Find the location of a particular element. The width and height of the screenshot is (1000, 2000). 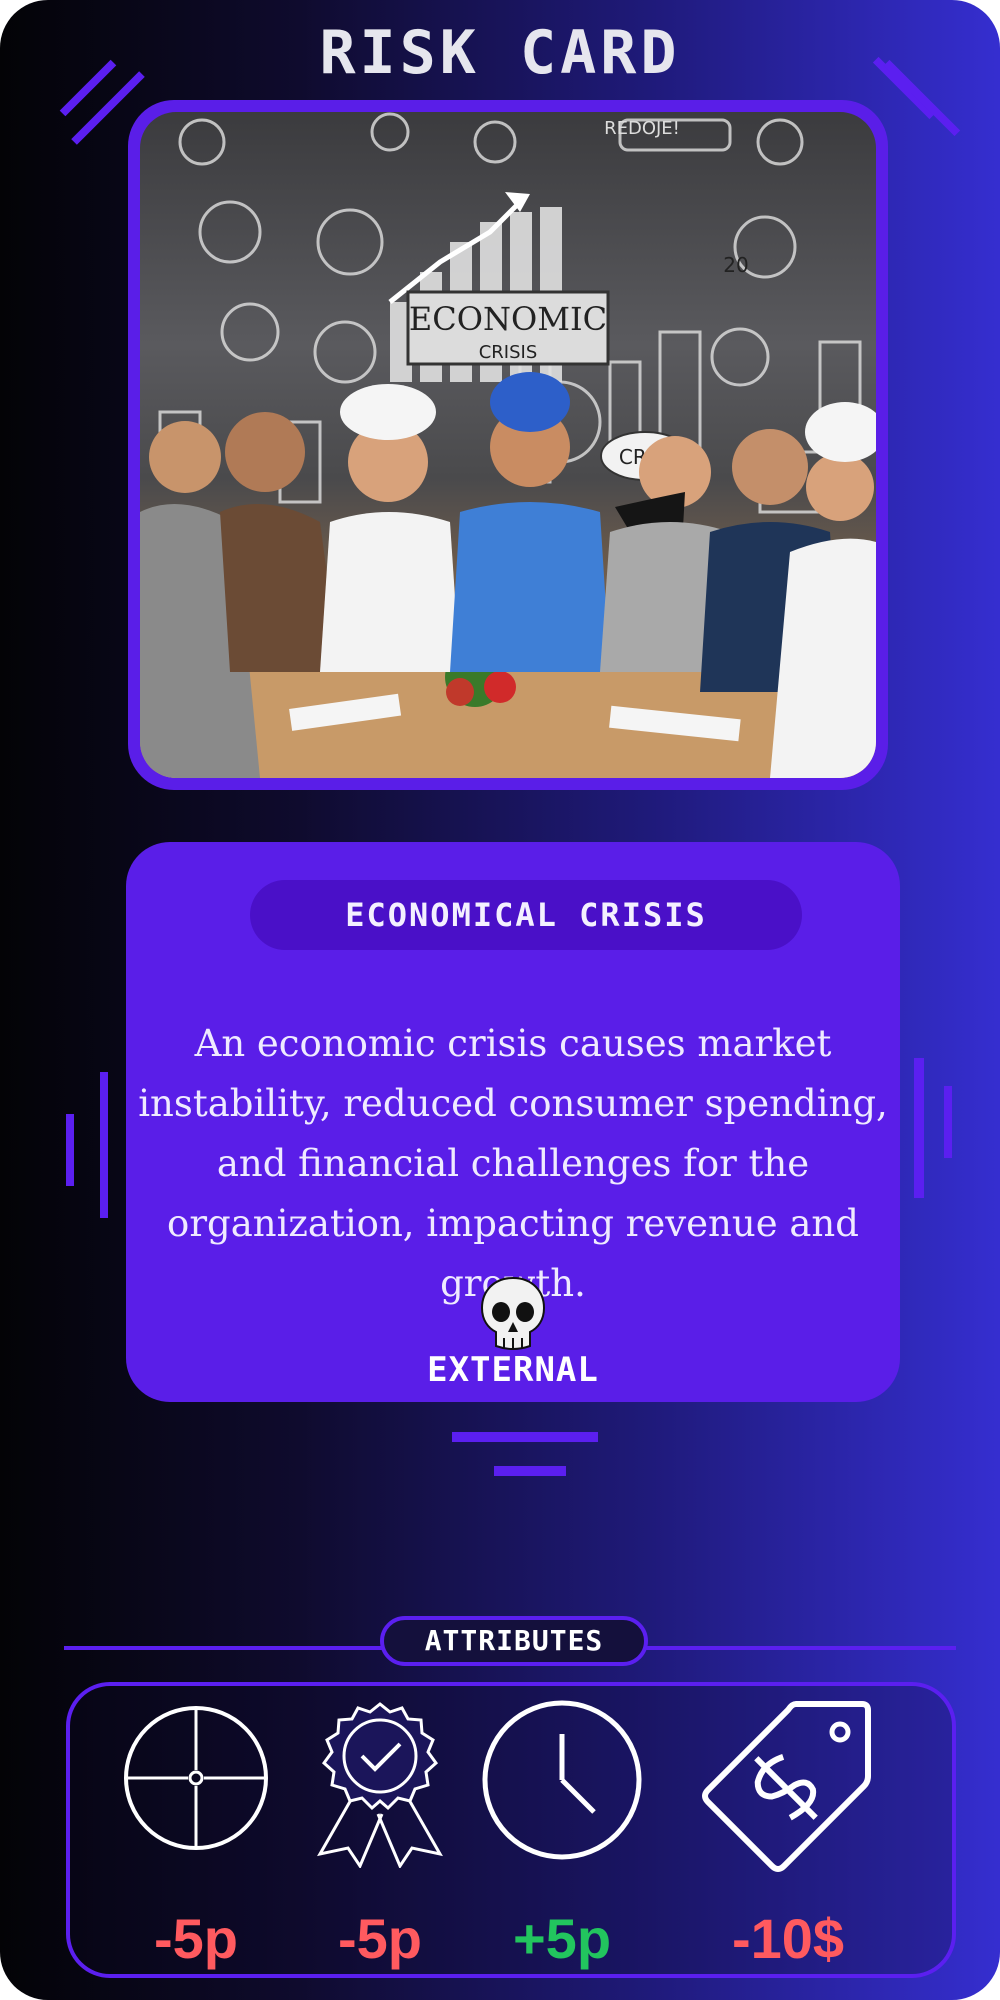

board-text: ECONOMIC is located at coordinates (508, 319).